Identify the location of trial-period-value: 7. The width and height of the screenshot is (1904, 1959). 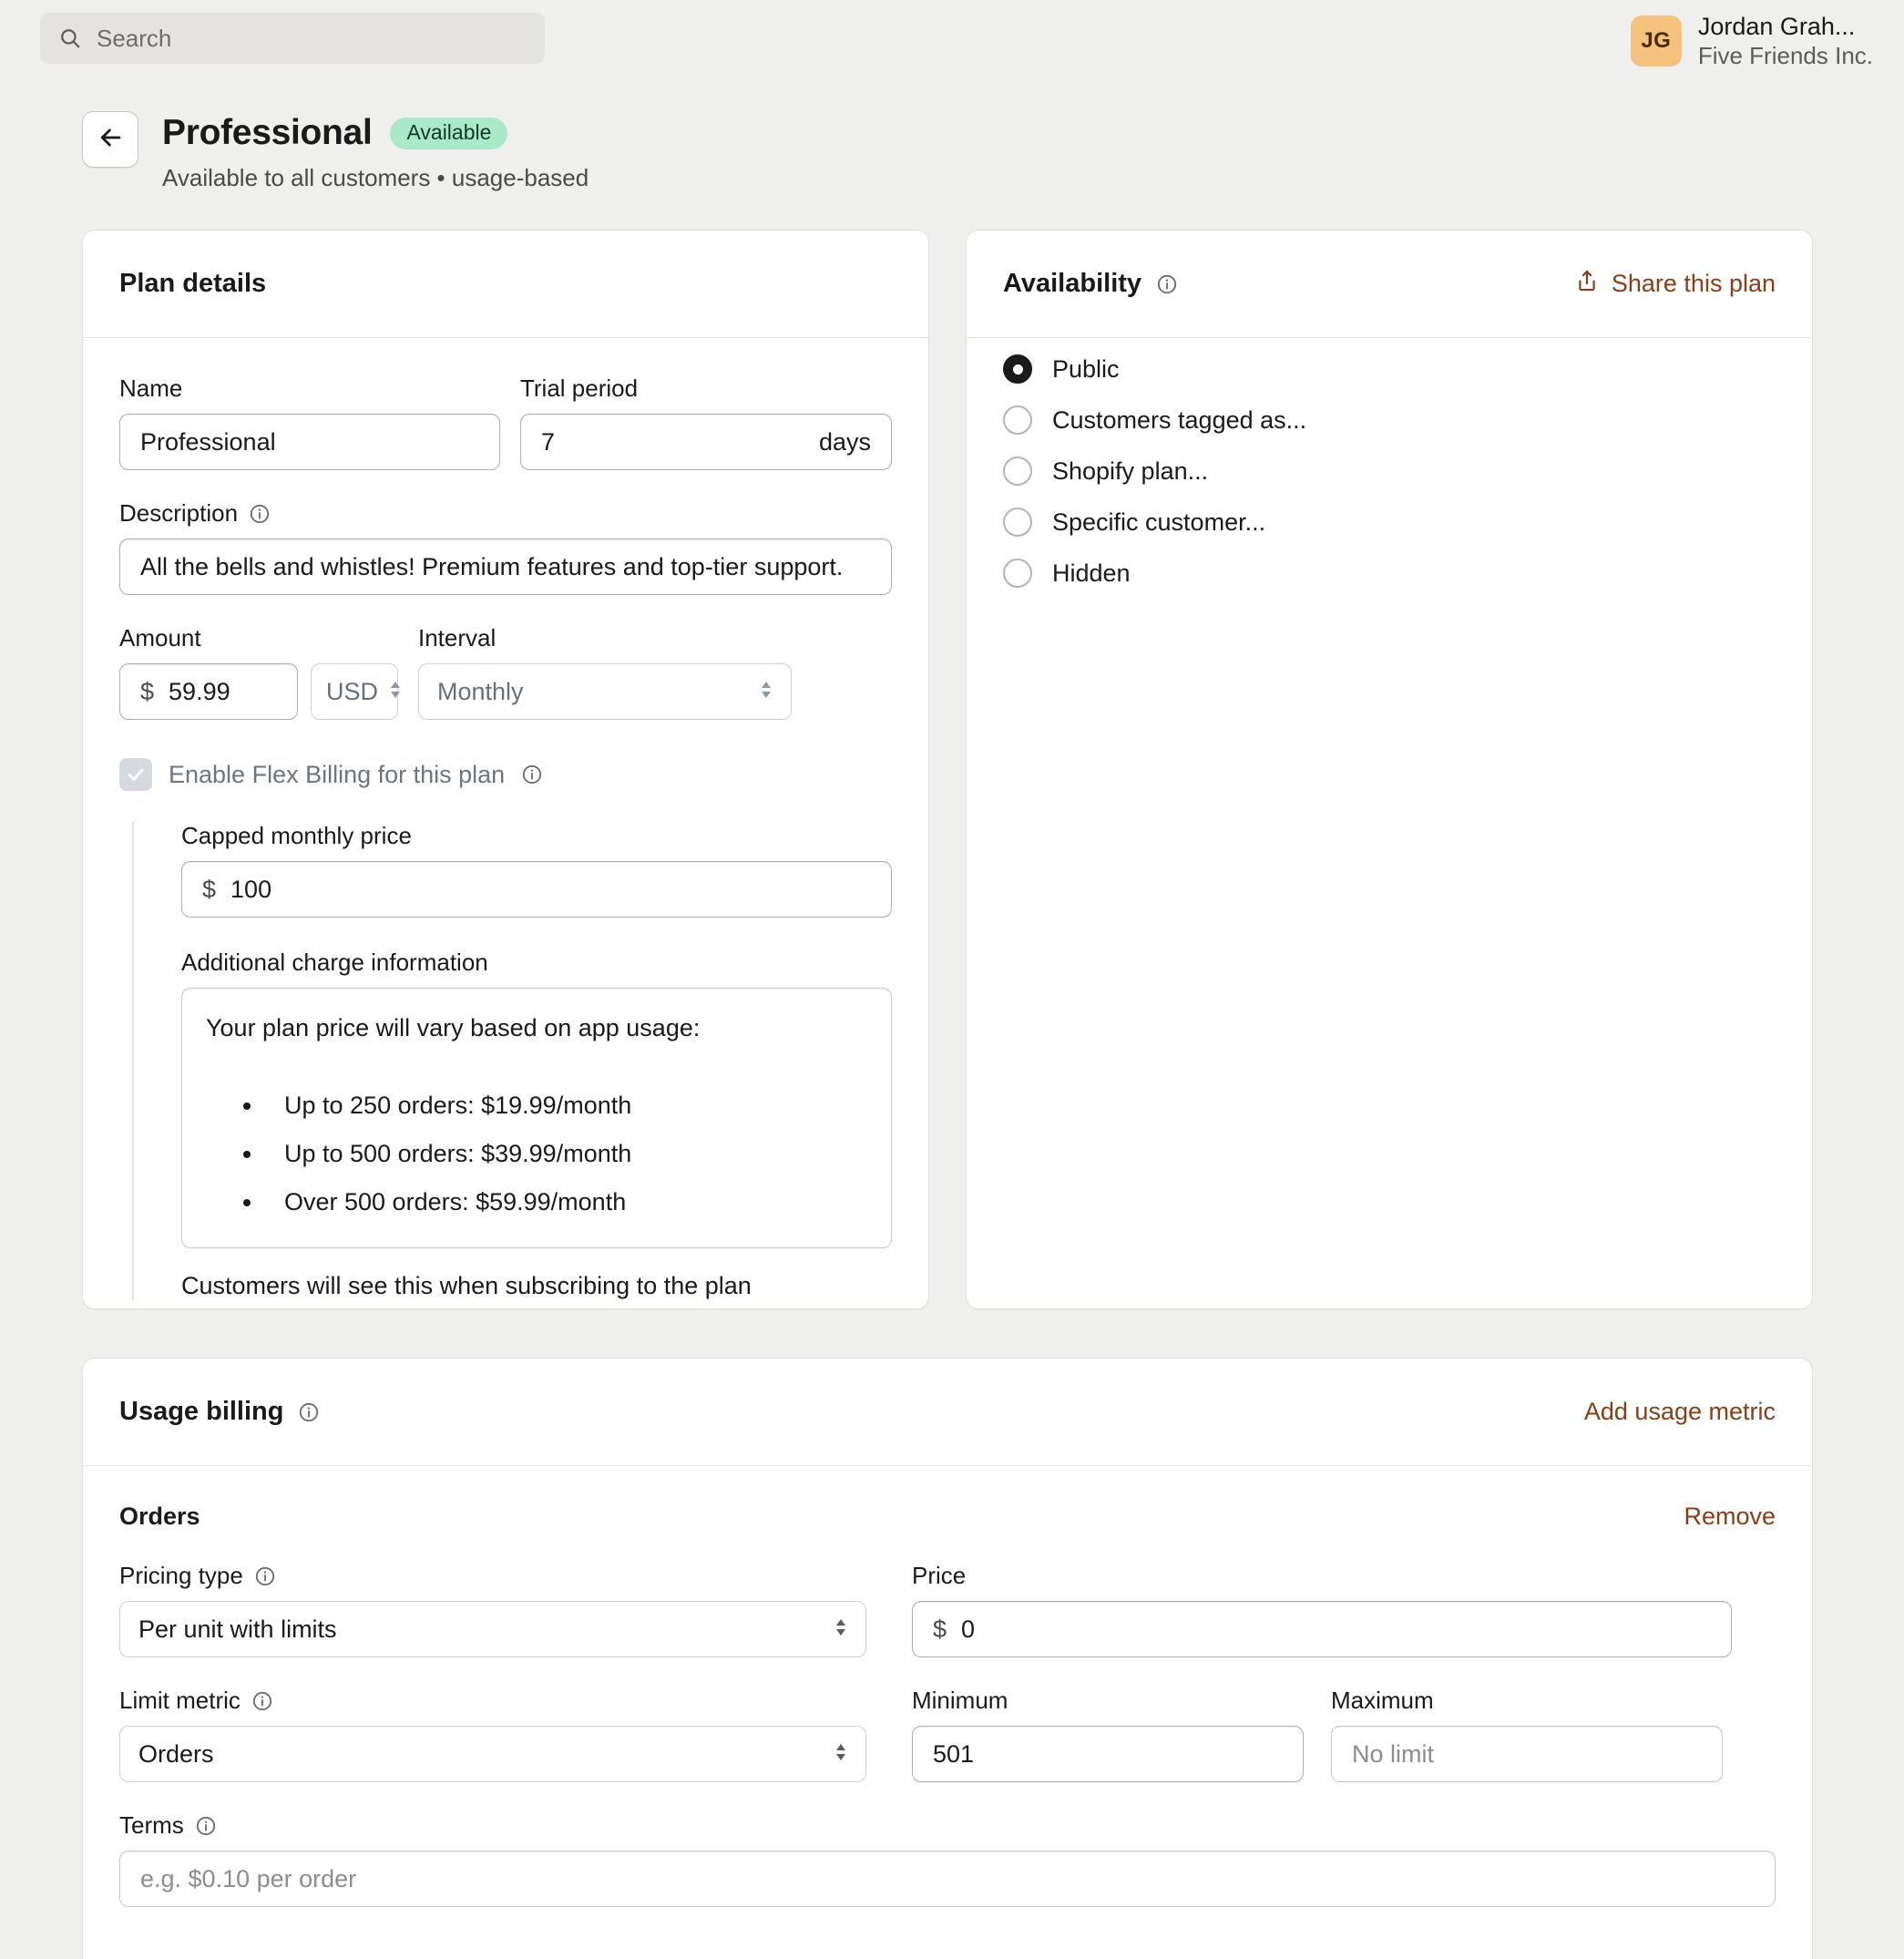
(548, 442).